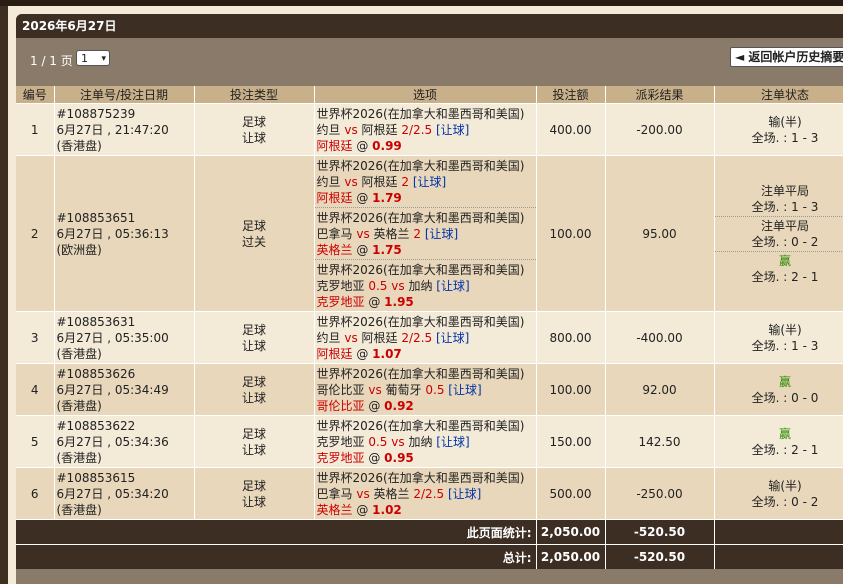  What do you see at coordinates (334, 198) in the screenshot?
I see `picked-team: 阿根廷` at bounding box center [334, 198].